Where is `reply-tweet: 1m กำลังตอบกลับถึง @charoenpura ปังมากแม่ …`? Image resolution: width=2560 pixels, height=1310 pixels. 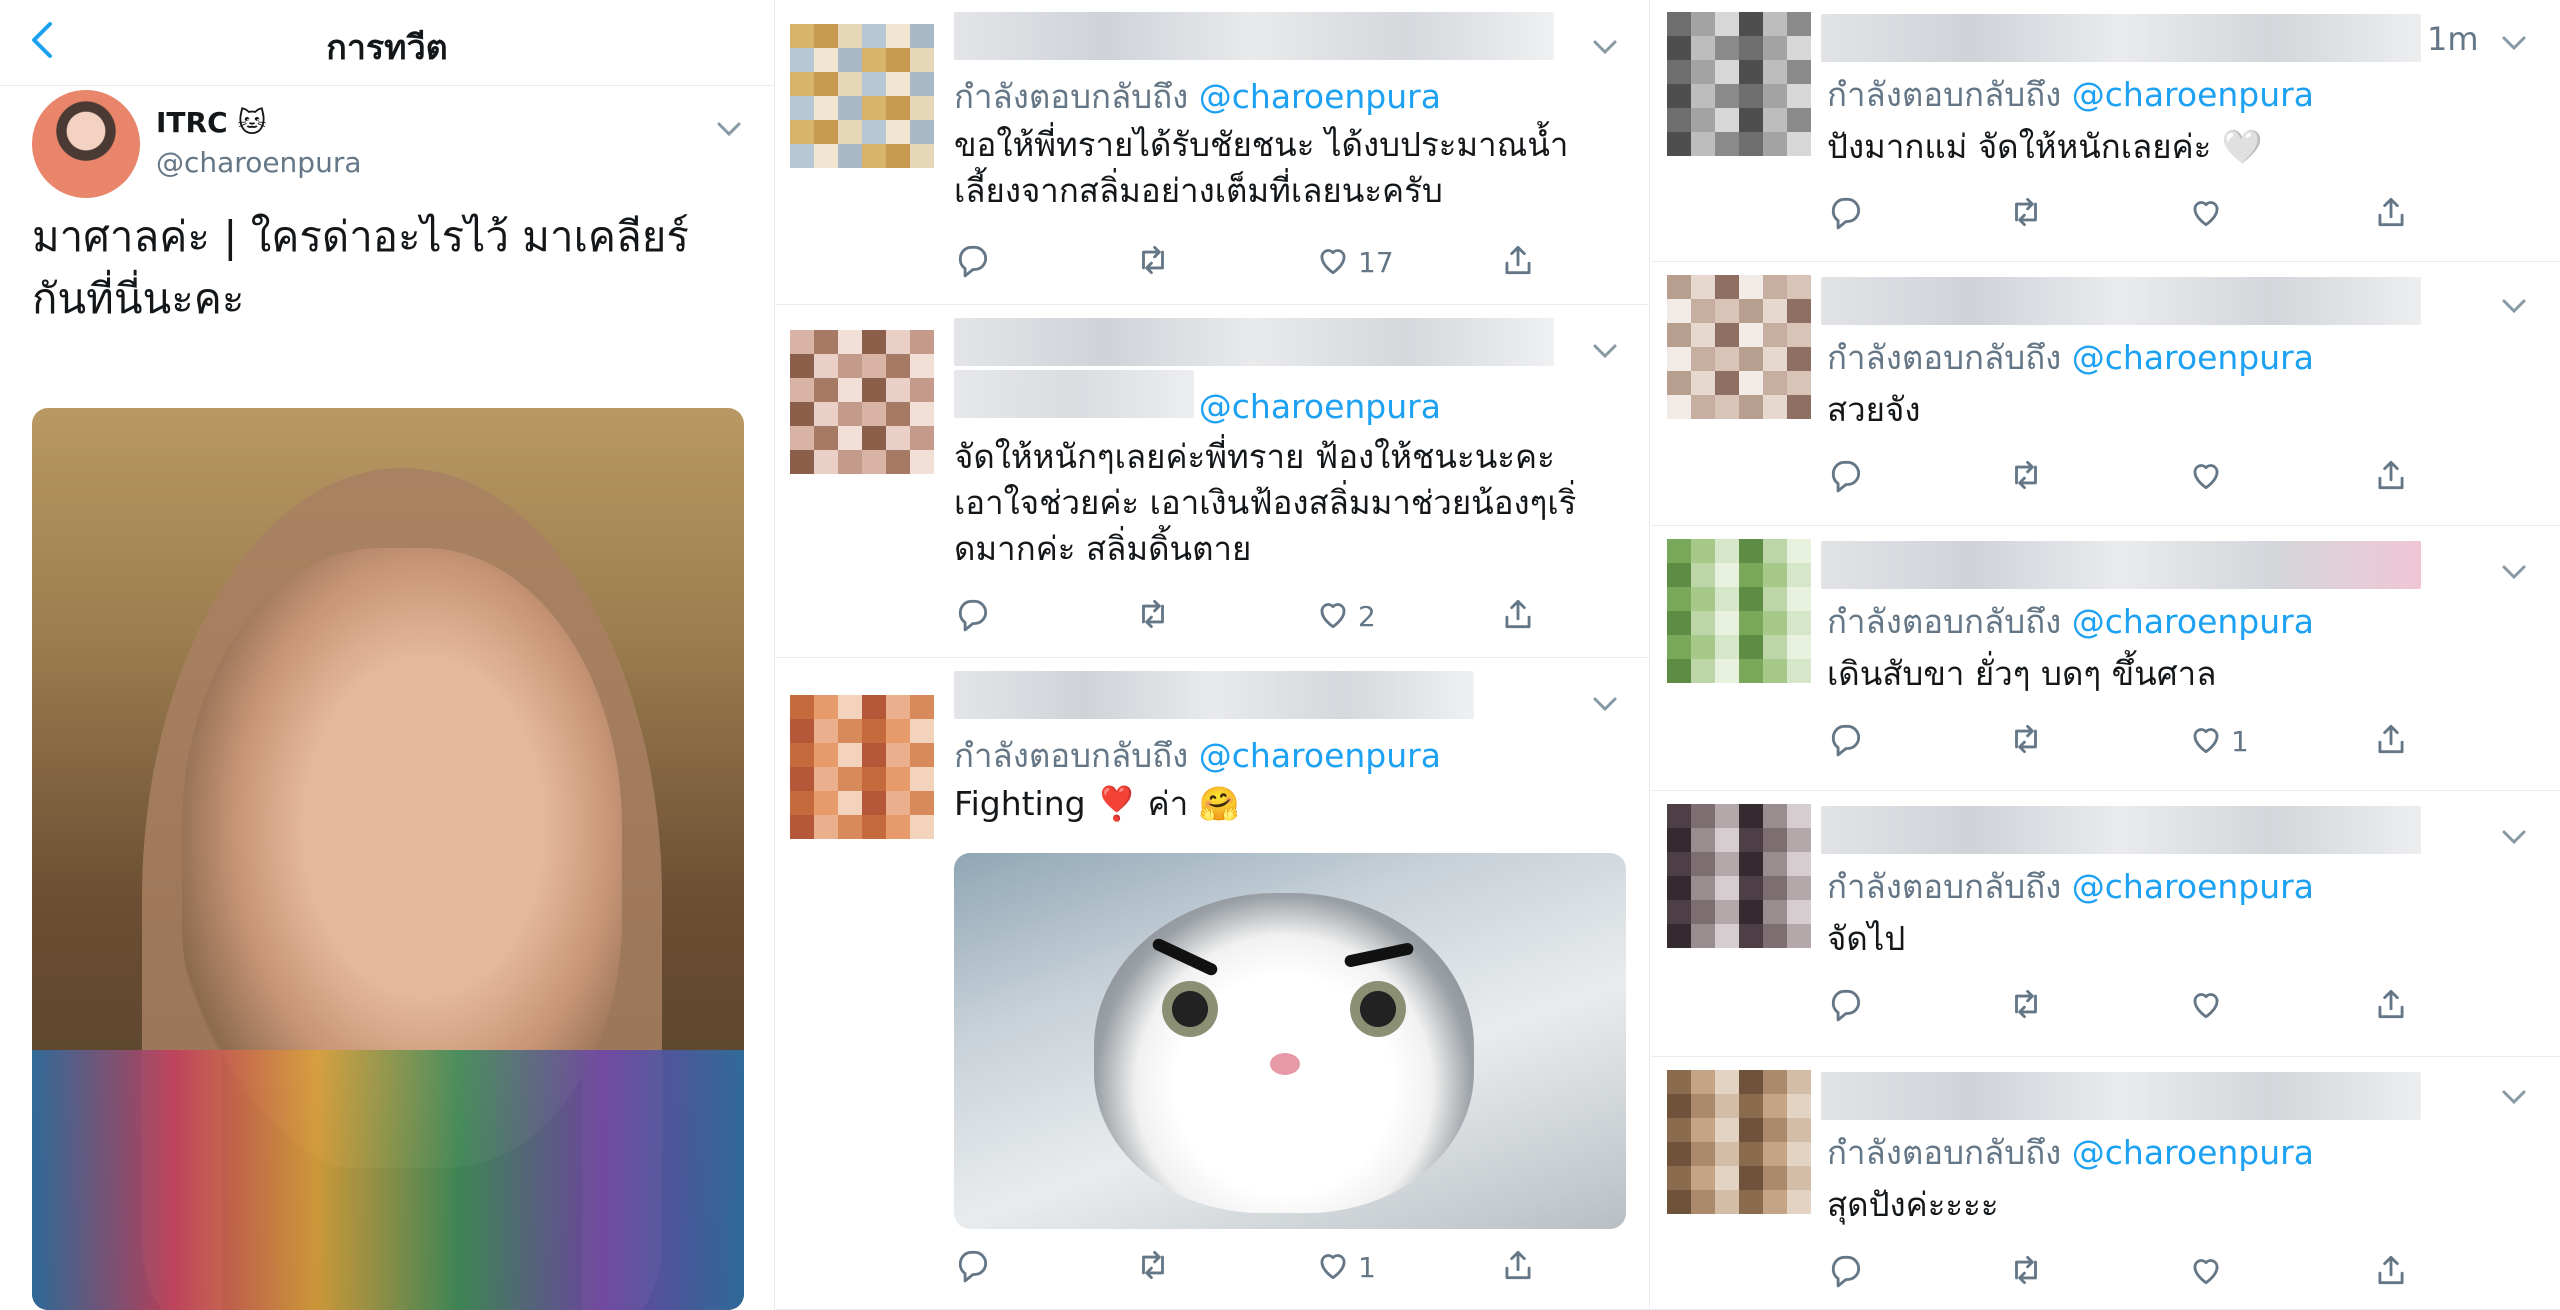
reply-tweet: 1m กำลังตอบกลับถึง @charoenpura ปังมากแม่ … is located at coordinates (2105, 131).